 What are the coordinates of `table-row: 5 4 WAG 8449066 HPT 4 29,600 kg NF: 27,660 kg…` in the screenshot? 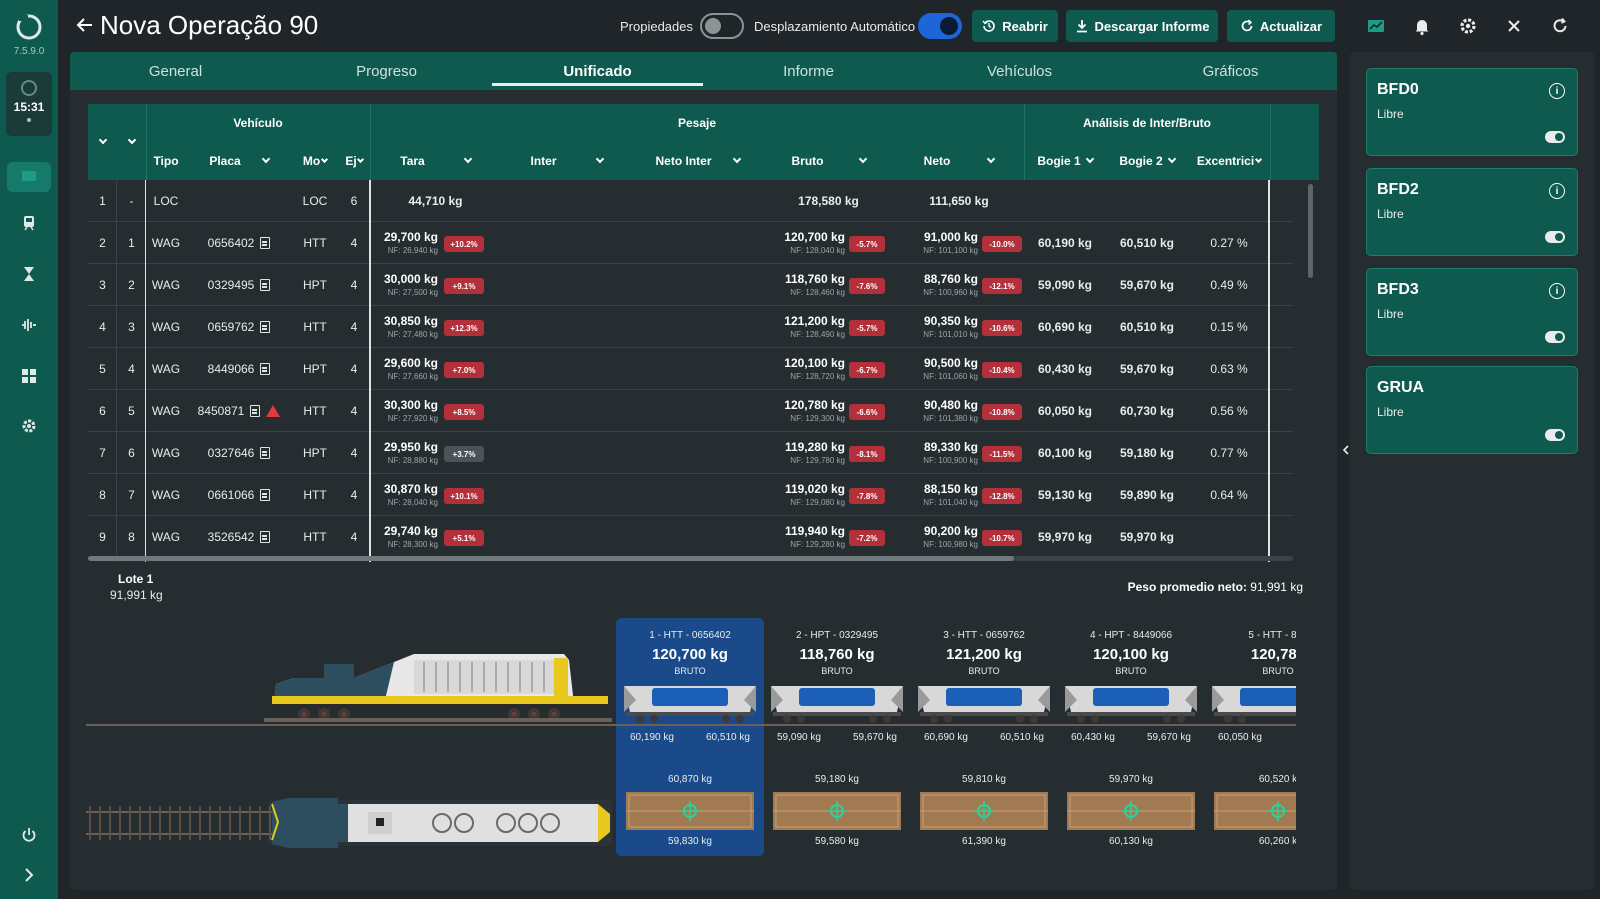 It's located at (690, 369).